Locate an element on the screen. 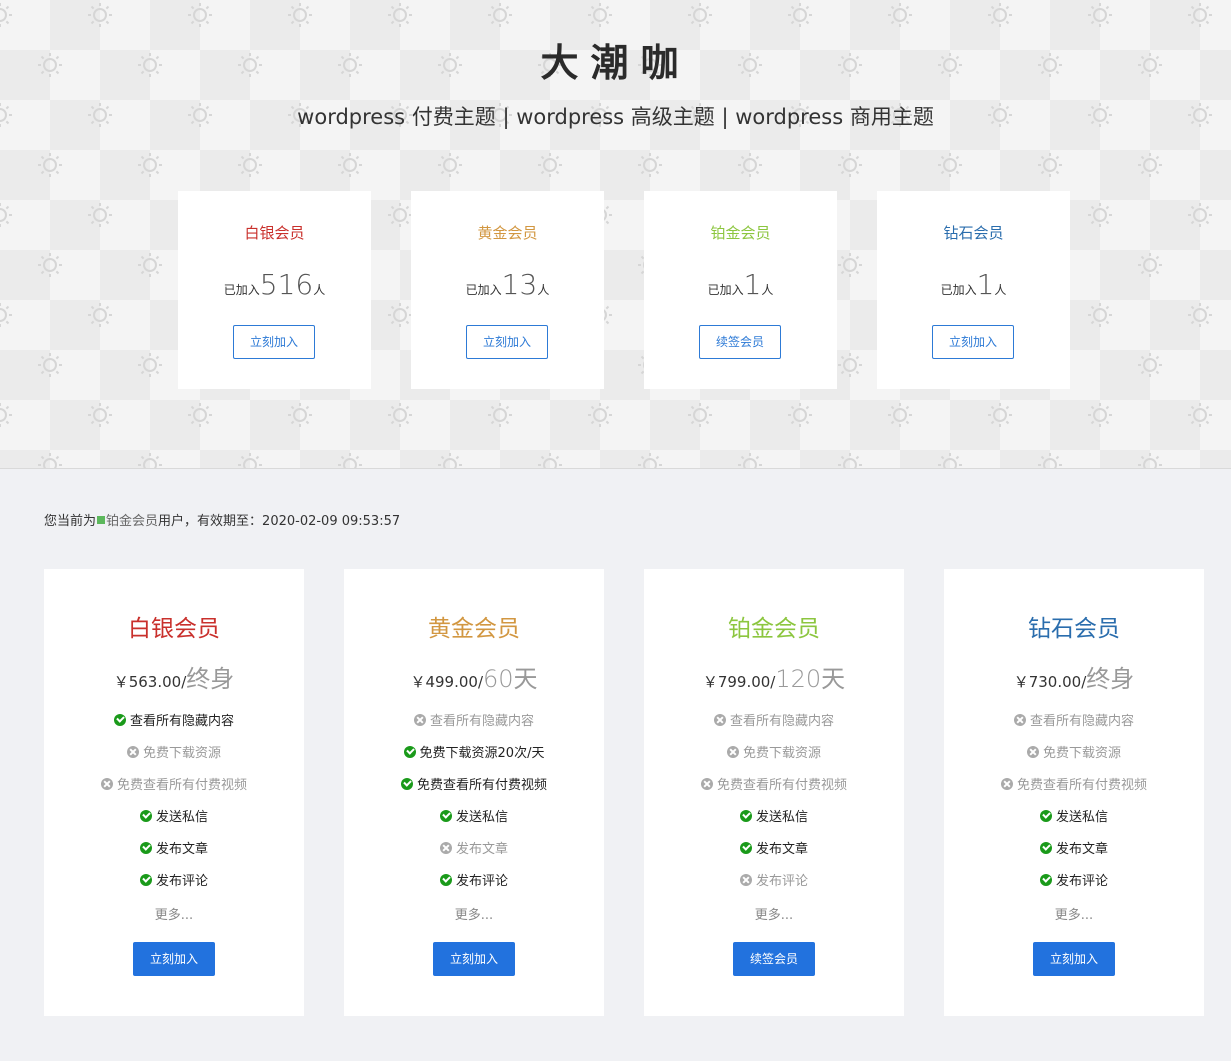 This screenshot has height=1061, width=1231. feature-list: 查看所有隐藏内容 免费下载资源 免费查看所有付费视频 发送私信 发布文章 发布评论 is located at coordinates (1074, 808).